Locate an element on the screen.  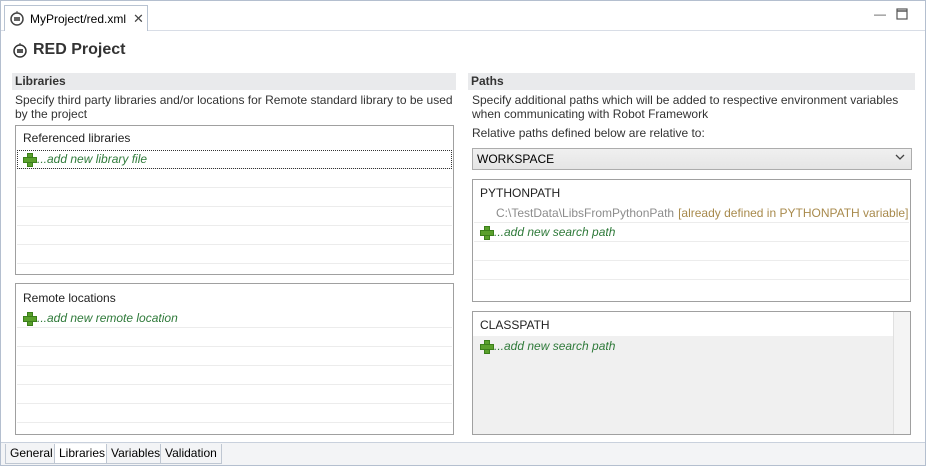
tab-validation: Validation is located at coordinates (191, 454).